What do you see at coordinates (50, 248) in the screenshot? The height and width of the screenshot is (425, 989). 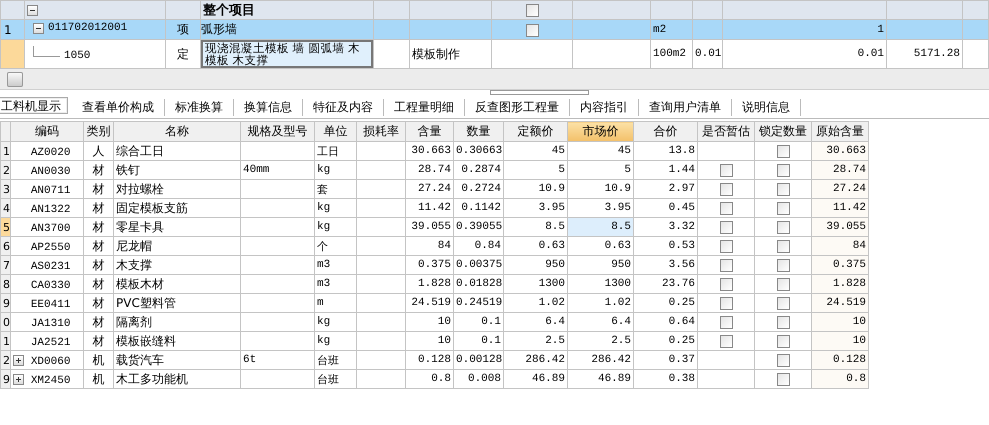 I see `code-cell: AP2550` at bounding box center [50, 248].